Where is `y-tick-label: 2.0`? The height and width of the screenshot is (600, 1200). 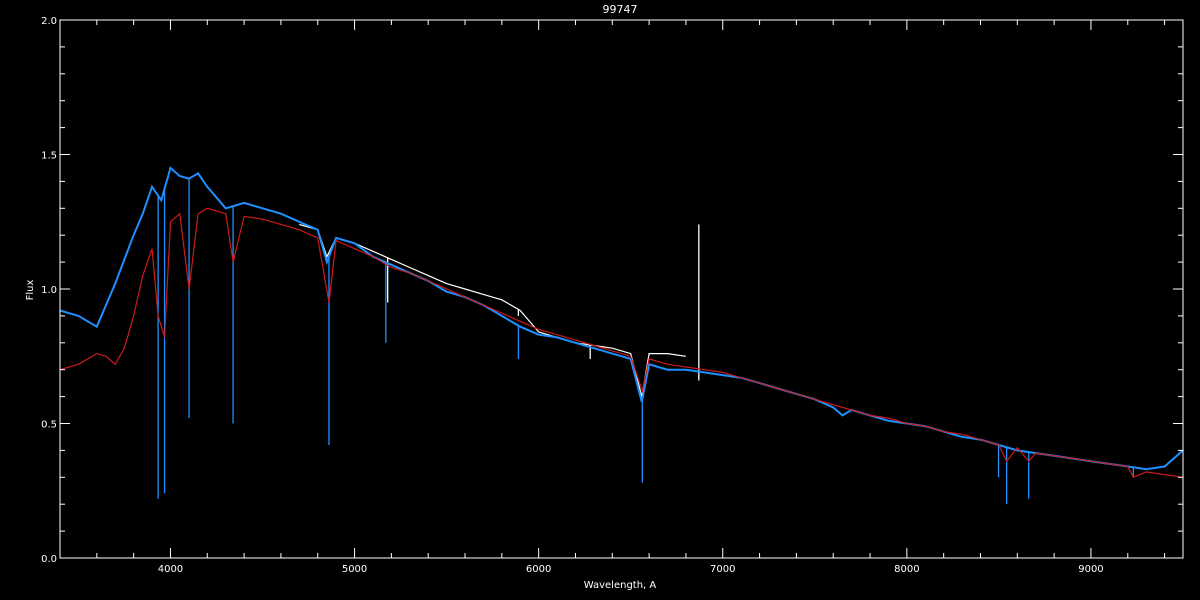
y-tick-label: 2.0 is located at coordinates (49, 21).